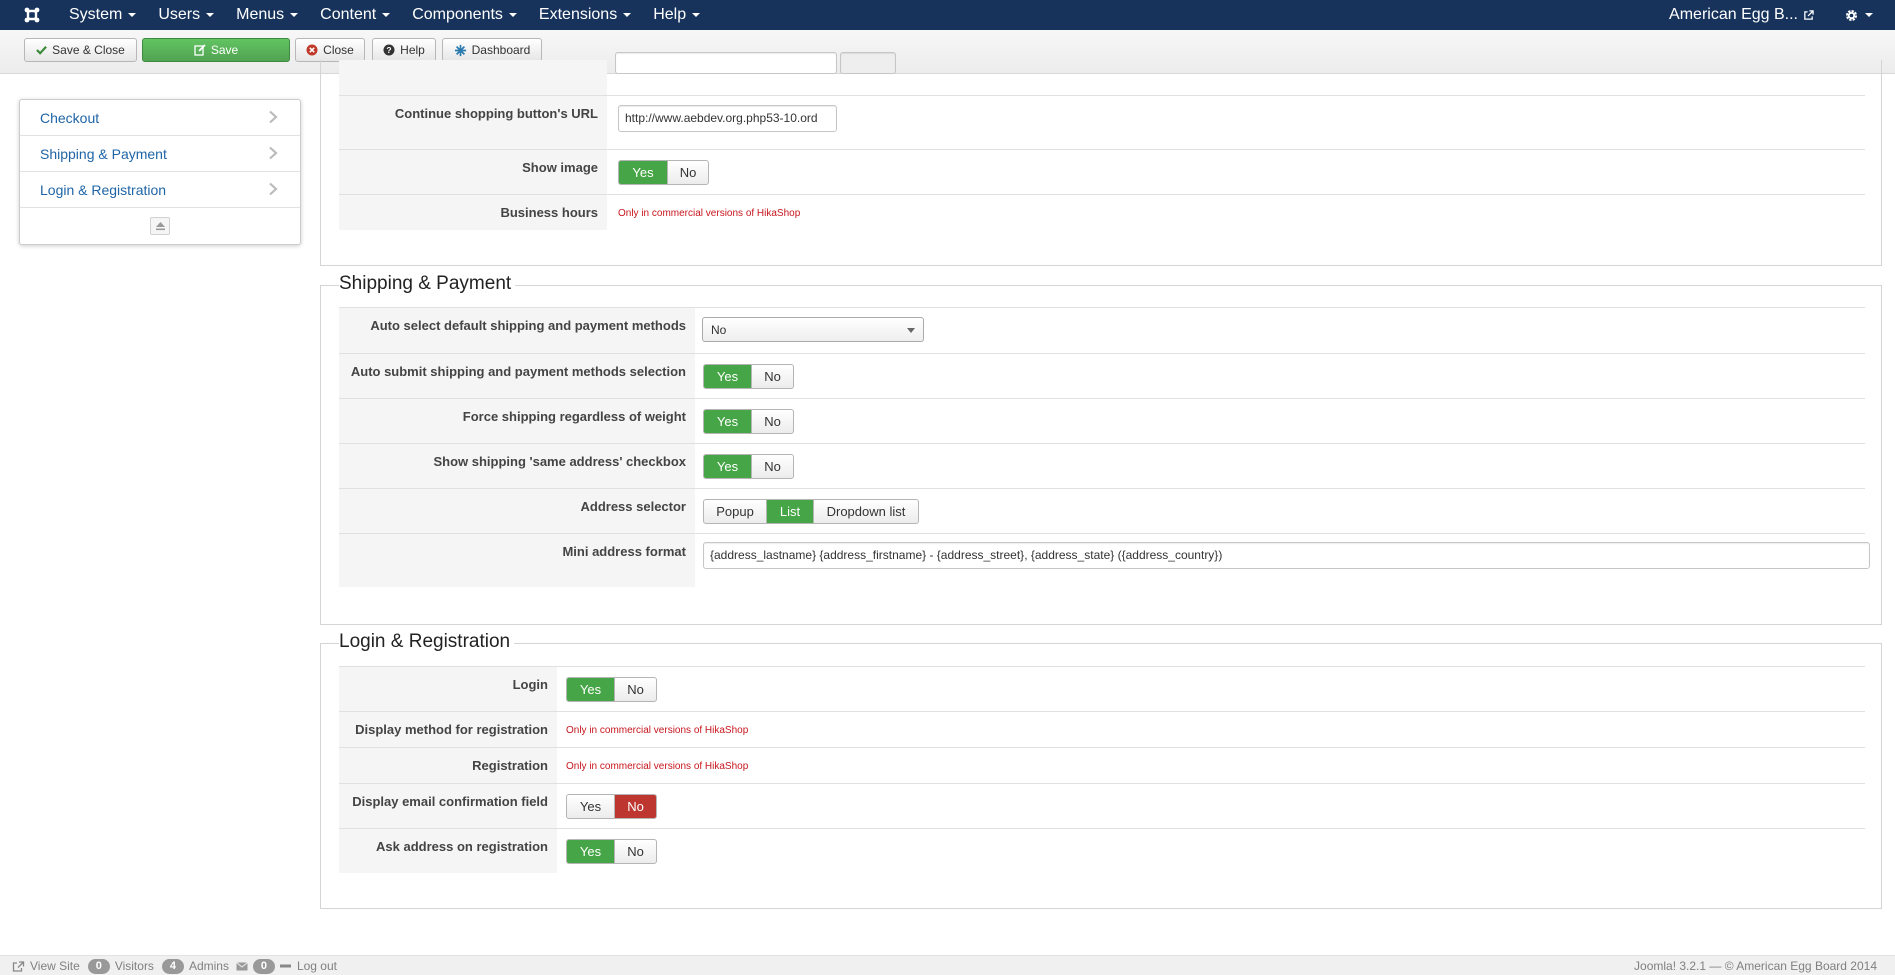  What do you see at coordinates (96, 14) in the screenshot?
I see `nav-label: System` at bounding box center [96, 14].